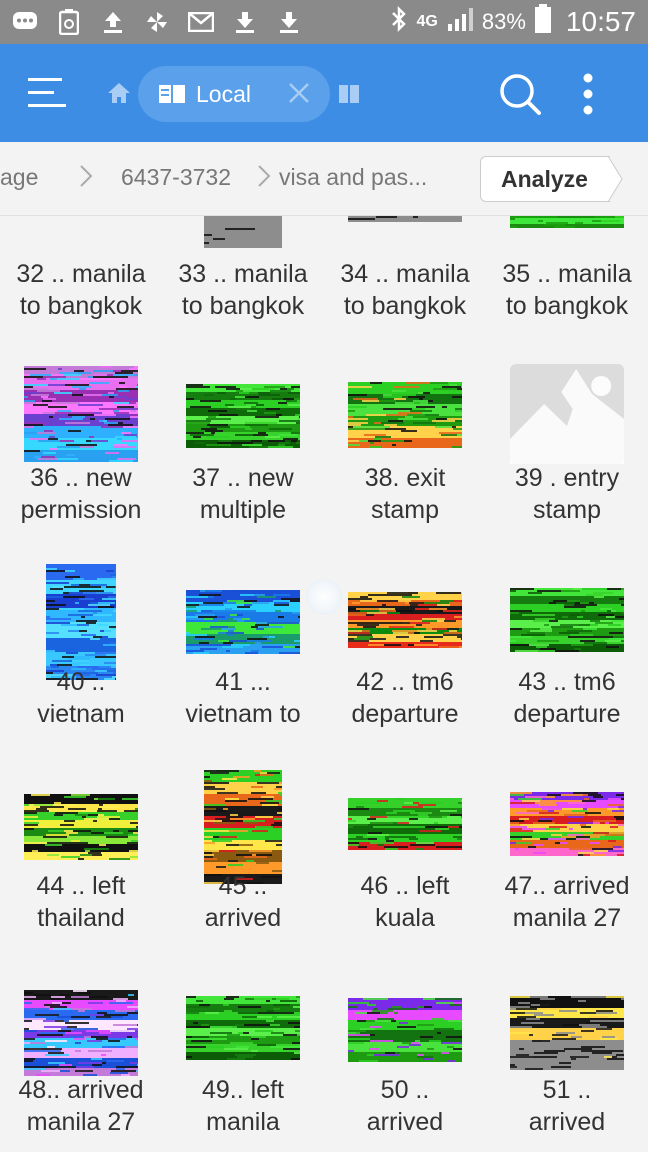 Image resolution: width=648 pixels, height=1152 pixels. Describe the element at coordinates (81, 510) in the screenshot. I see `file-name-line: permission` at that location.